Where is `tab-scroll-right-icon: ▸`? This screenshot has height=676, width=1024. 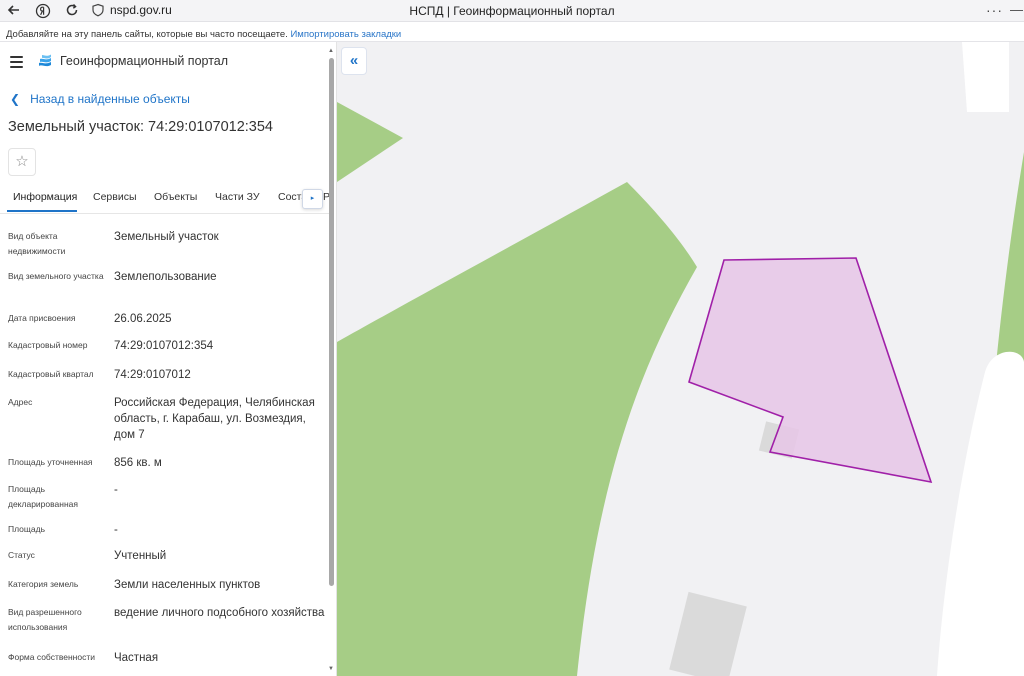
tab-scroll-right-icon: ▸ is located at coordinates (312, 199).